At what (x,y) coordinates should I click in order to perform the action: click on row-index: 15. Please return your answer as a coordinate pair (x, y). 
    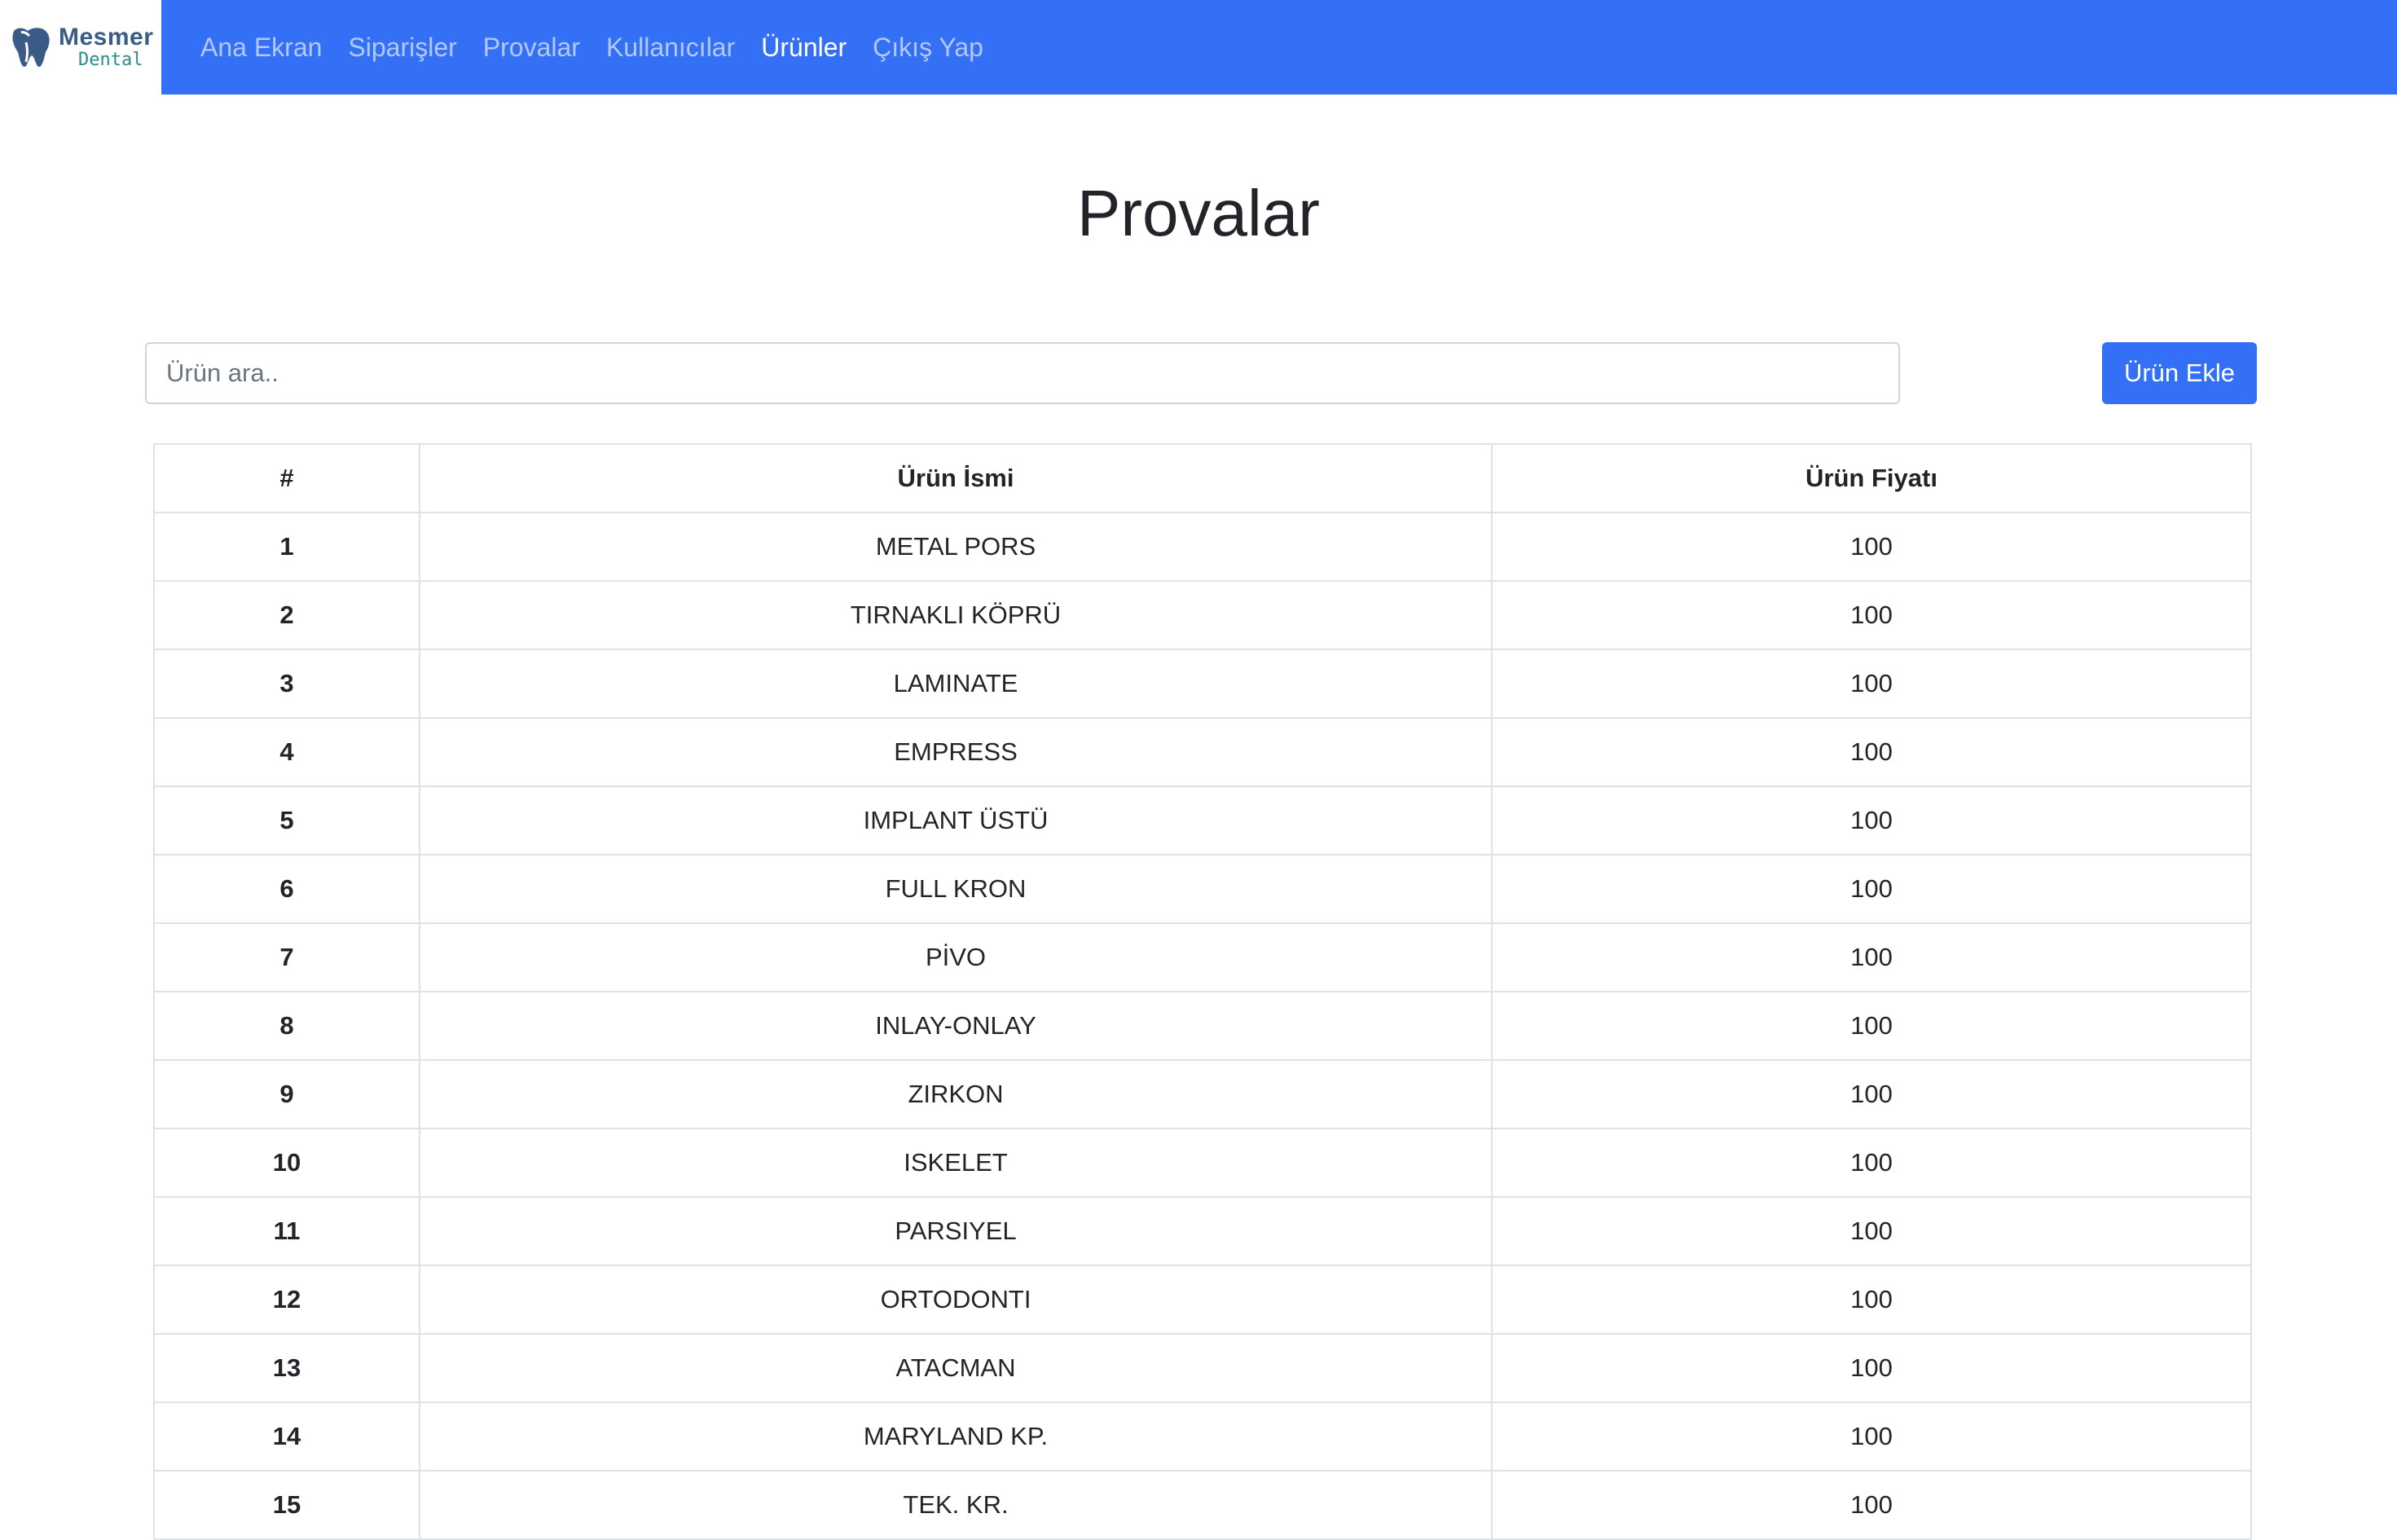
    Looking at the image, I should click on (286, 1505).